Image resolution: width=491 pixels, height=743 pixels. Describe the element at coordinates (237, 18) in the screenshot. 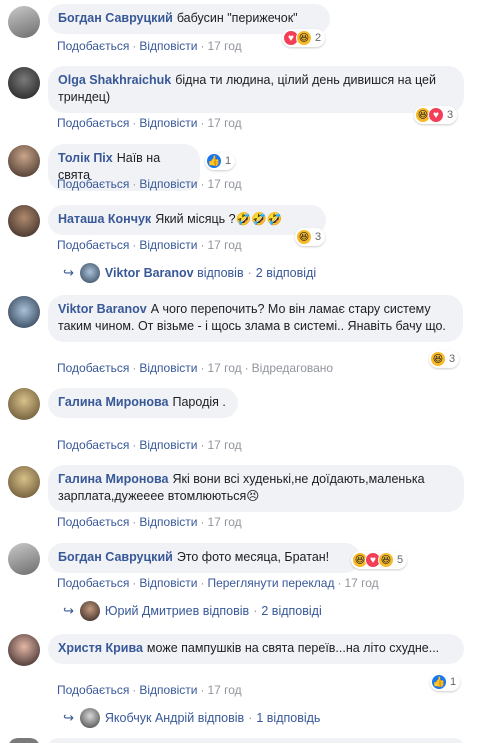

I see `comment-text: бабусин "перижечок"` at that location.